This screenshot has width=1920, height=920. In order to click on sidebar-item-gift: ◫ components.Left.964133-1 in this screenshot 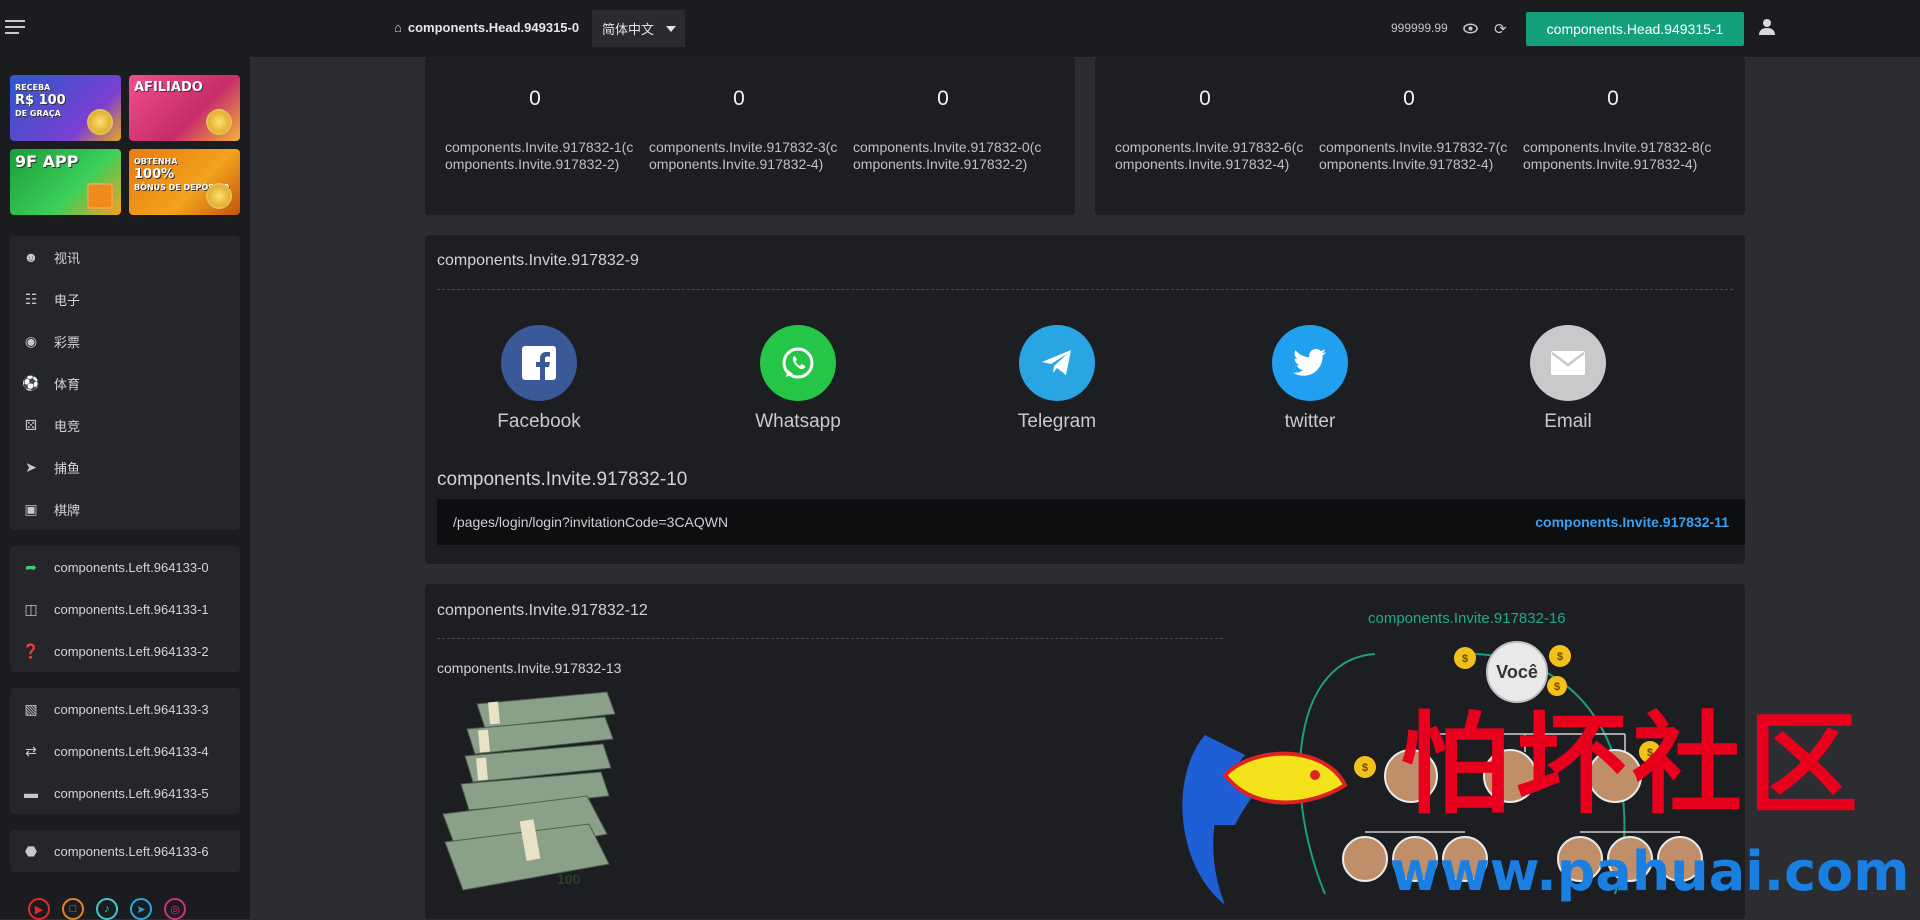, I will do `click(125, 609)`.